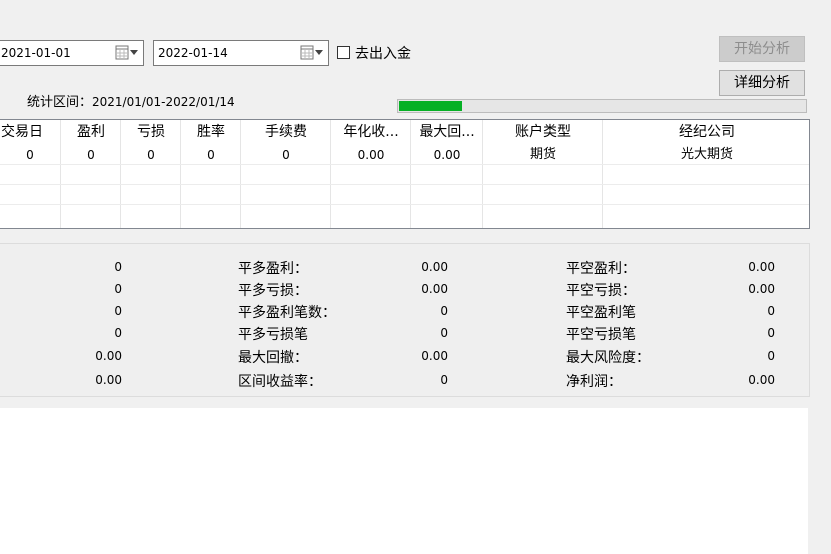  What do you see at coordinates (72, 53) in the screenshot?
I see `start-date-picker: 2021-01-01` at bounding box center [72, 53].